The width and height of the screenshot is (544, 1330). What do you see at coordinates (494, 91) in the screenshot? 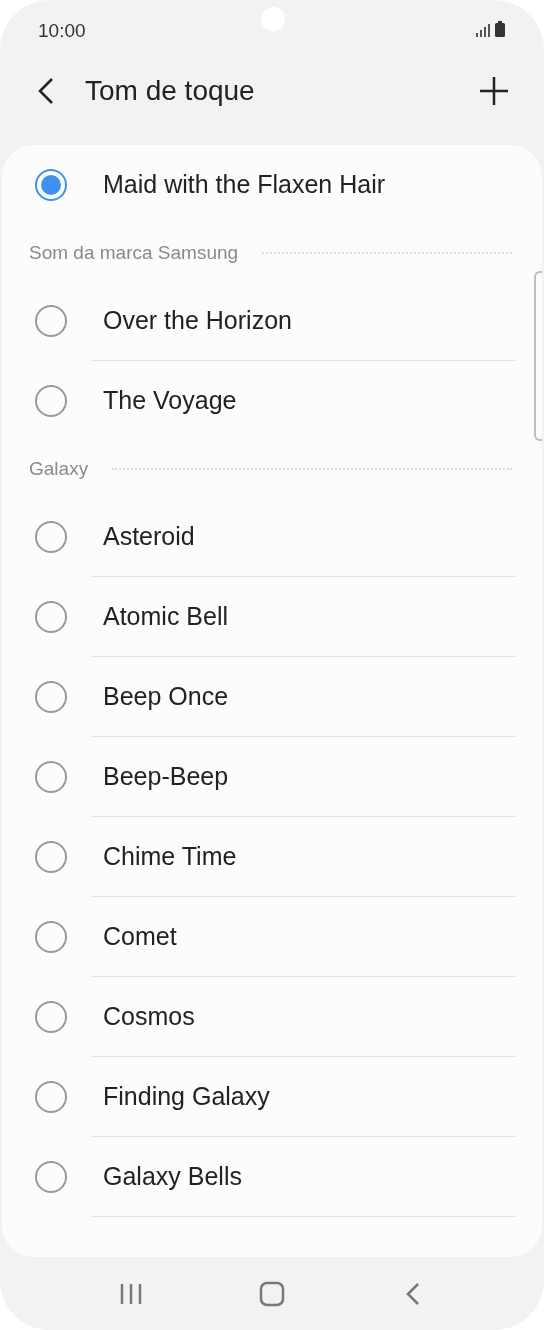
I see `add-icon` at bounding box center [494, 91].